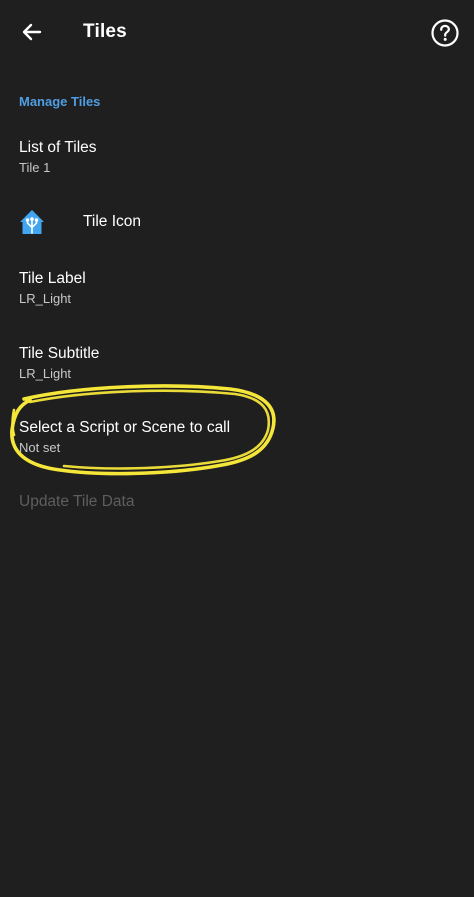  I want to click on help-button, so click(445, 33).